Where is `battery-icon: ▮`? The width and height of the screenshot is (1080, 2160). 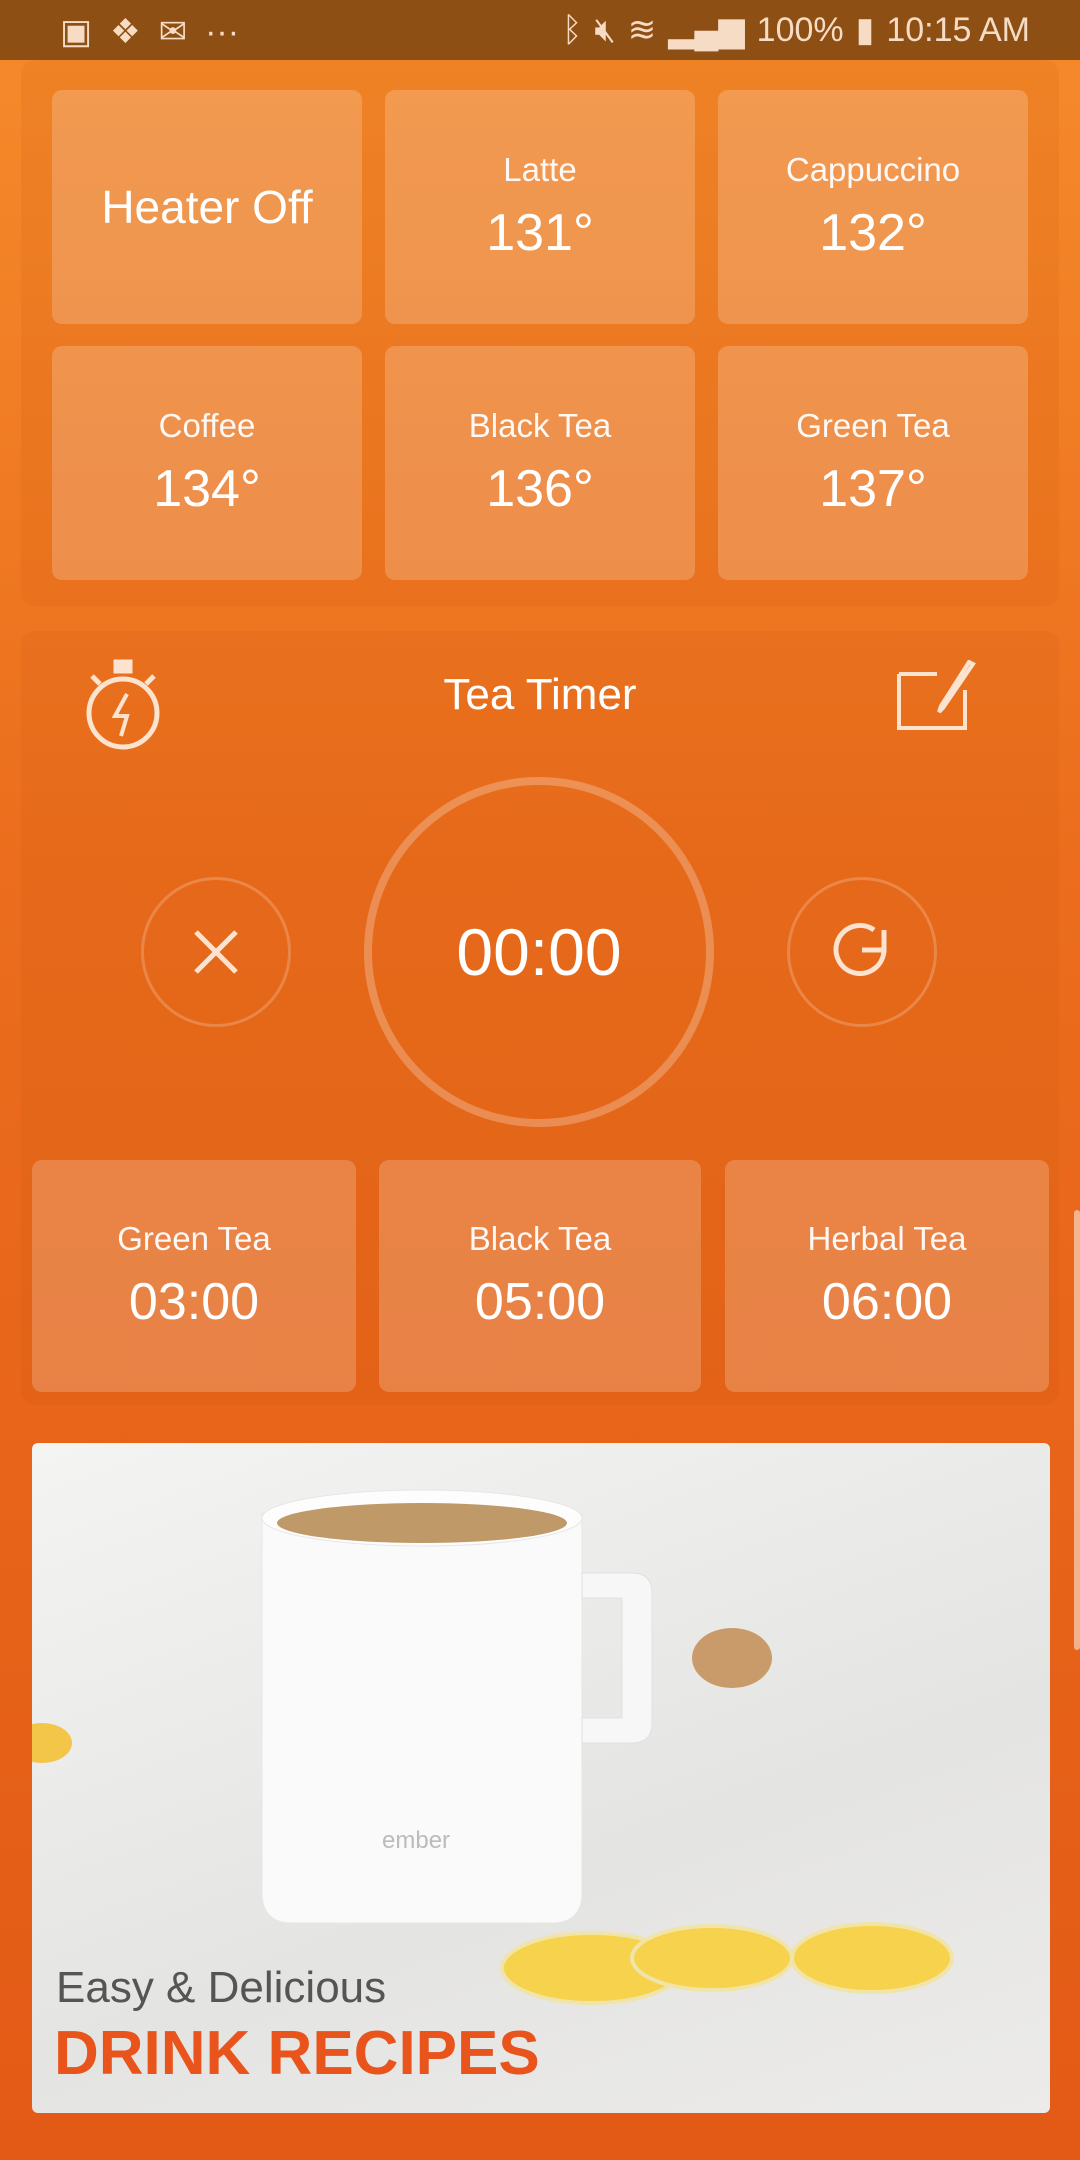
battery-icon: ▮ is located at coordinates (865, 30).